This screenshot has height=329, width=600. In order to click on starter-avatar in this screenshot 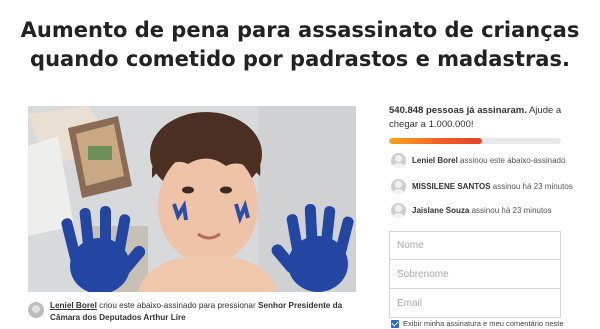, I will do `click(36, 310)`.